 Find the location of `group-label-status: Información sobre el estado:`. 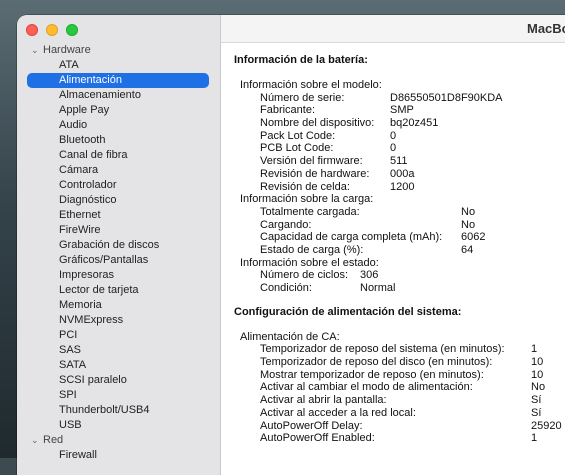

group-label-status: Información sobre el estado: is located at coordinates (309, 262).